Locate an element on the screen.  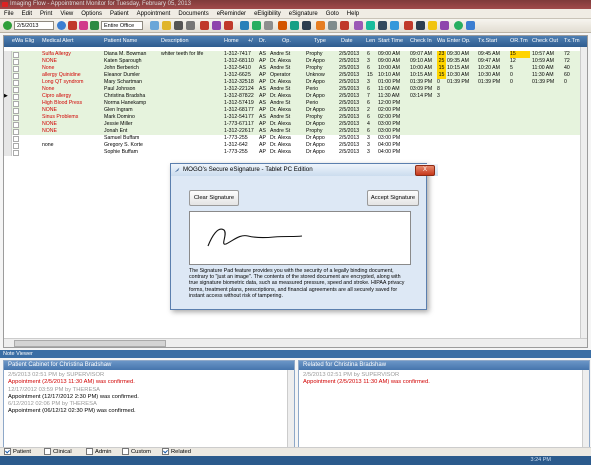
grid-icon is located at coordinates (306, 25).